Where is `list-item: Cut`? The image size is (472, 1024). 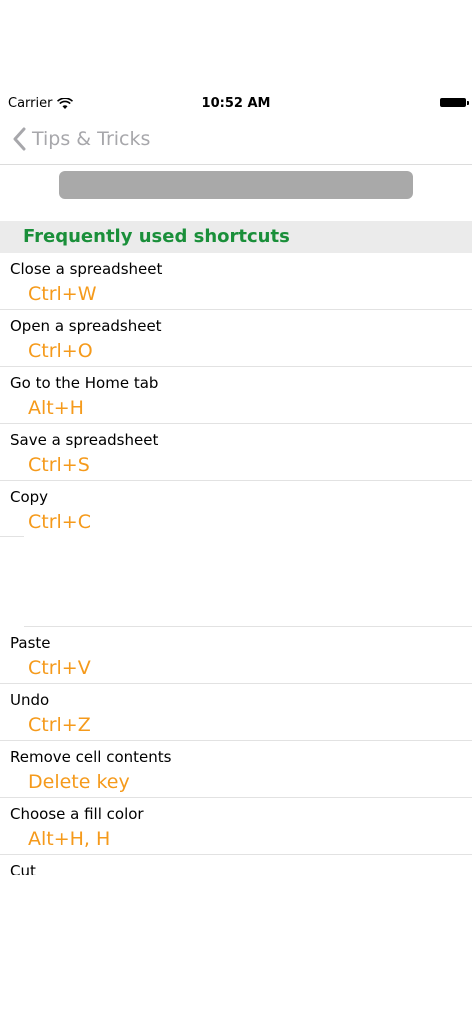
list-item: Cut is located at coordinates (236, 865).